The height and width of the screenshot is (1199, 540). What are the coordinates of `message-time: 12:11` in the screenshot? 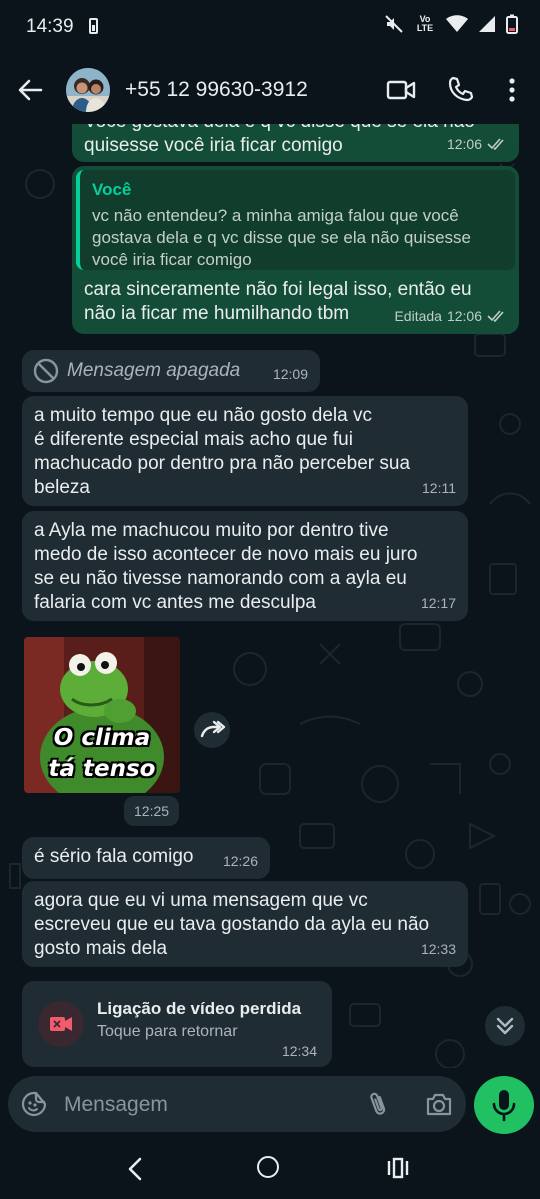 It's located at (439, 488).